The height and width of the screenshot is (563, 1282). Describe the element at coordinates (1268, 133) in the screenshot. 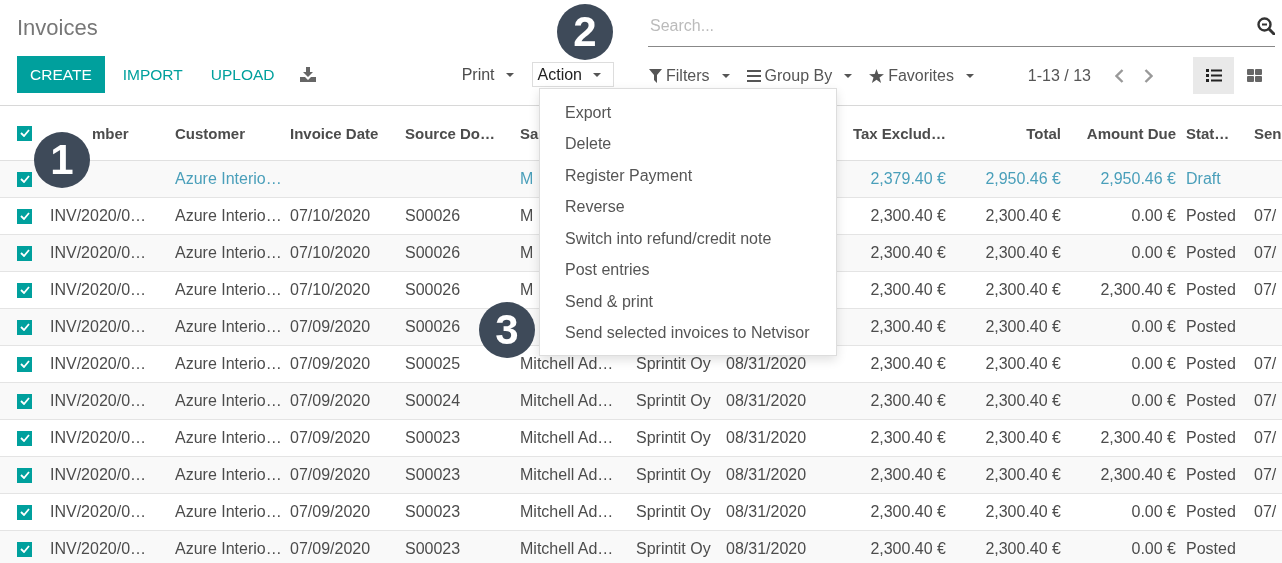

I see `column-header: Sen` at that location.